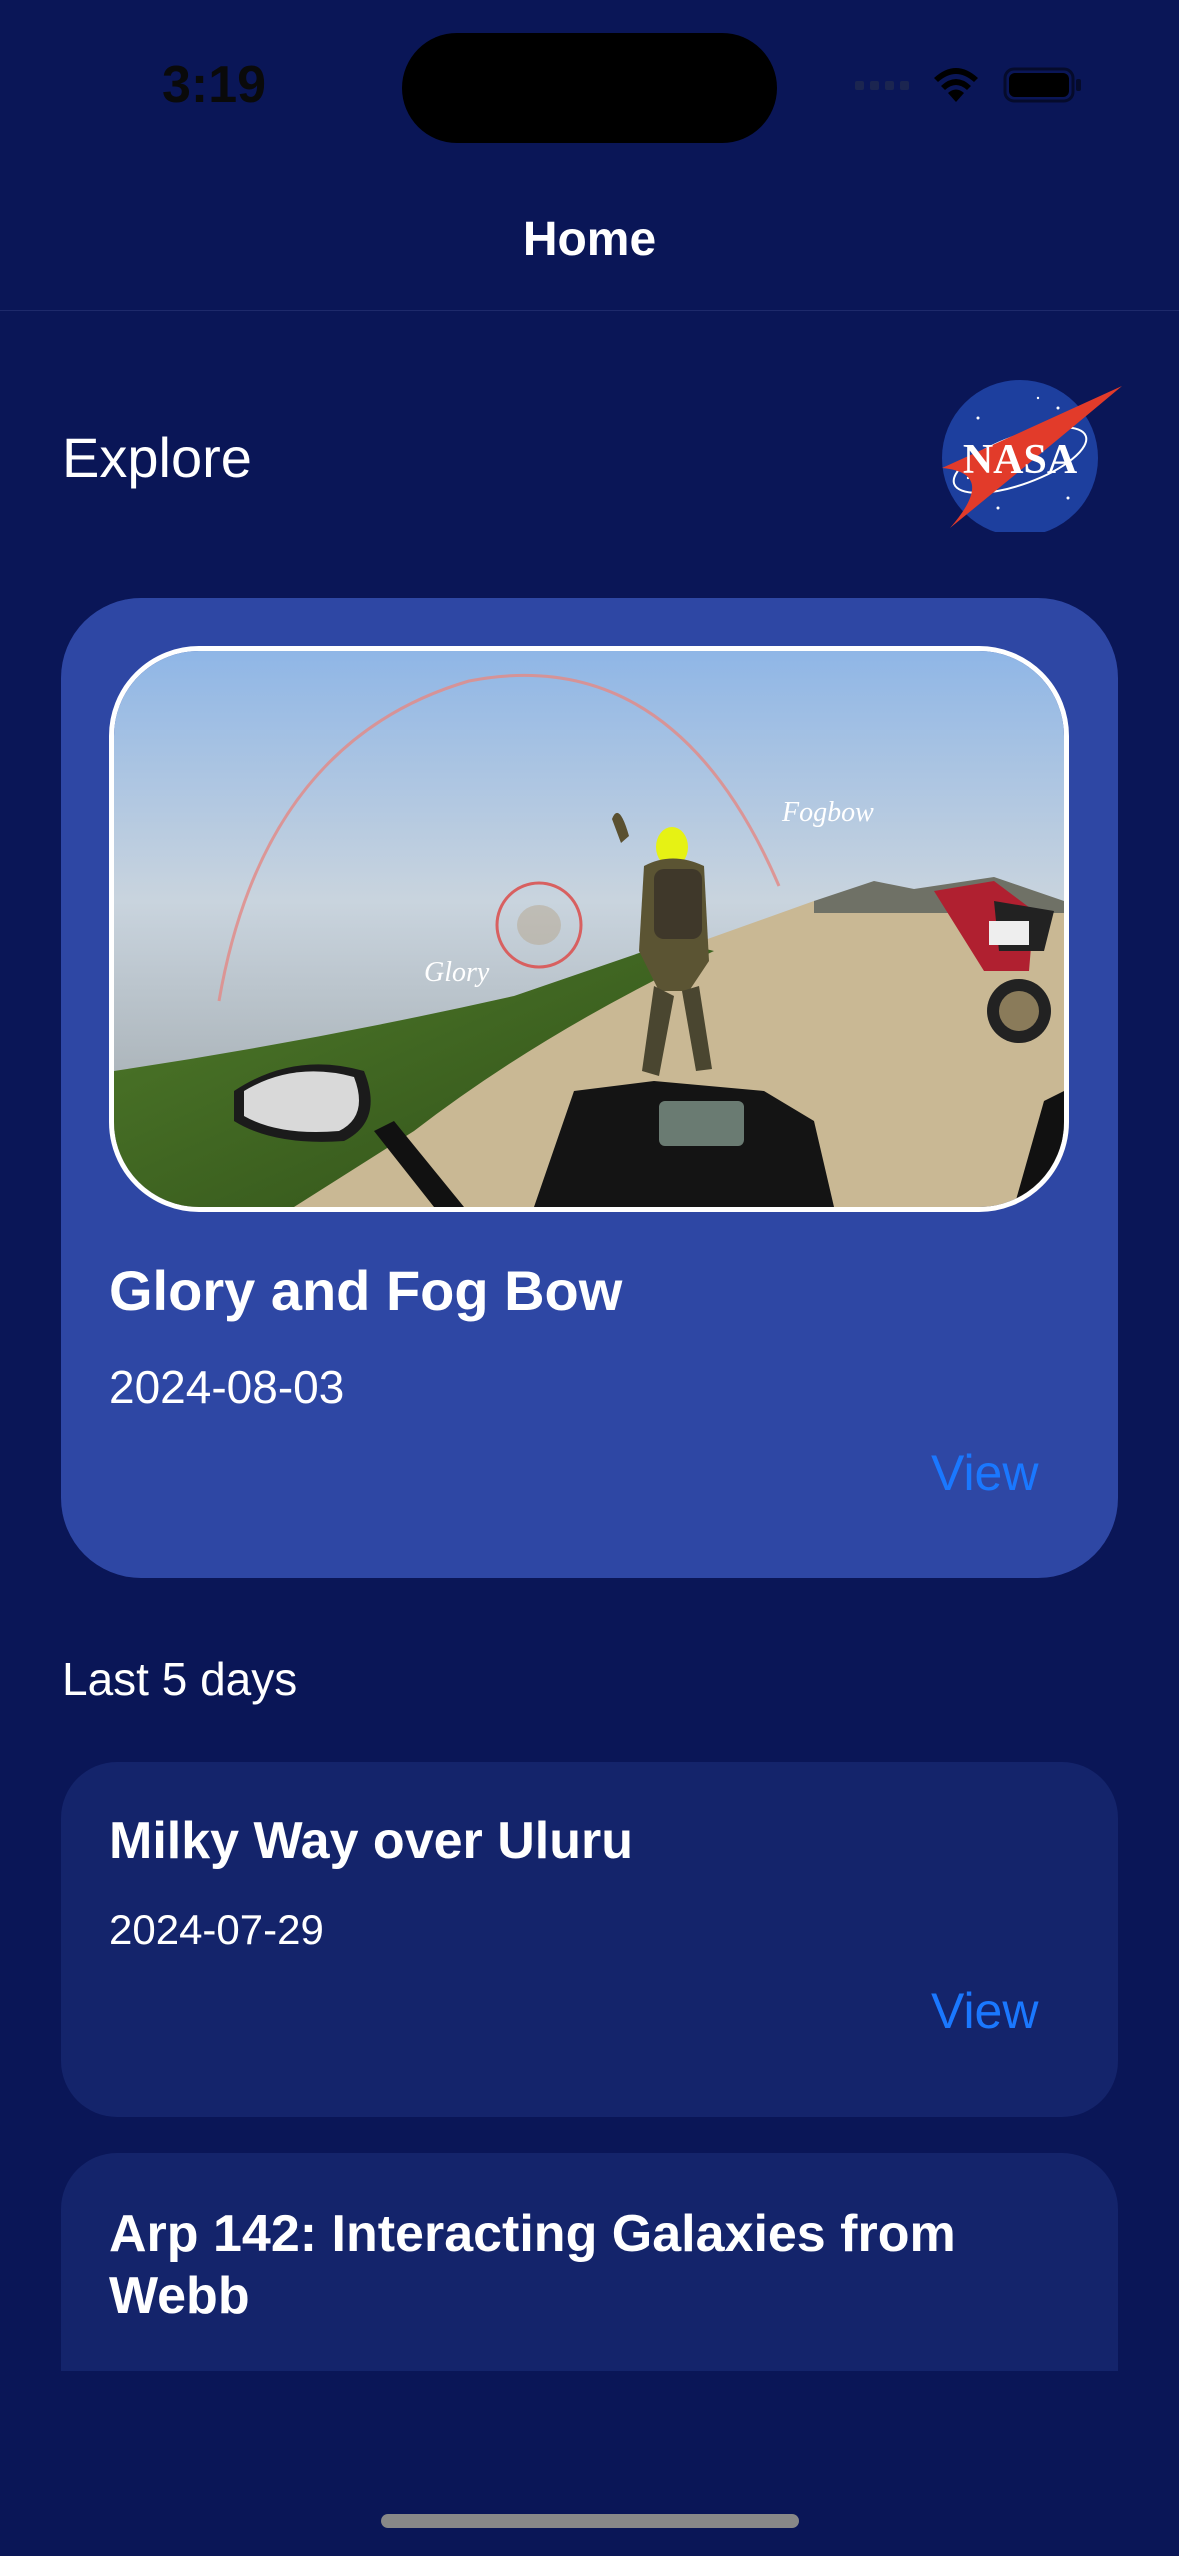 Image resolution: width=1179 pixels, height=2556 pixels. Describe the element at coordinates (1042, 85) in the screenshot. I see `battery-icon` at that location.